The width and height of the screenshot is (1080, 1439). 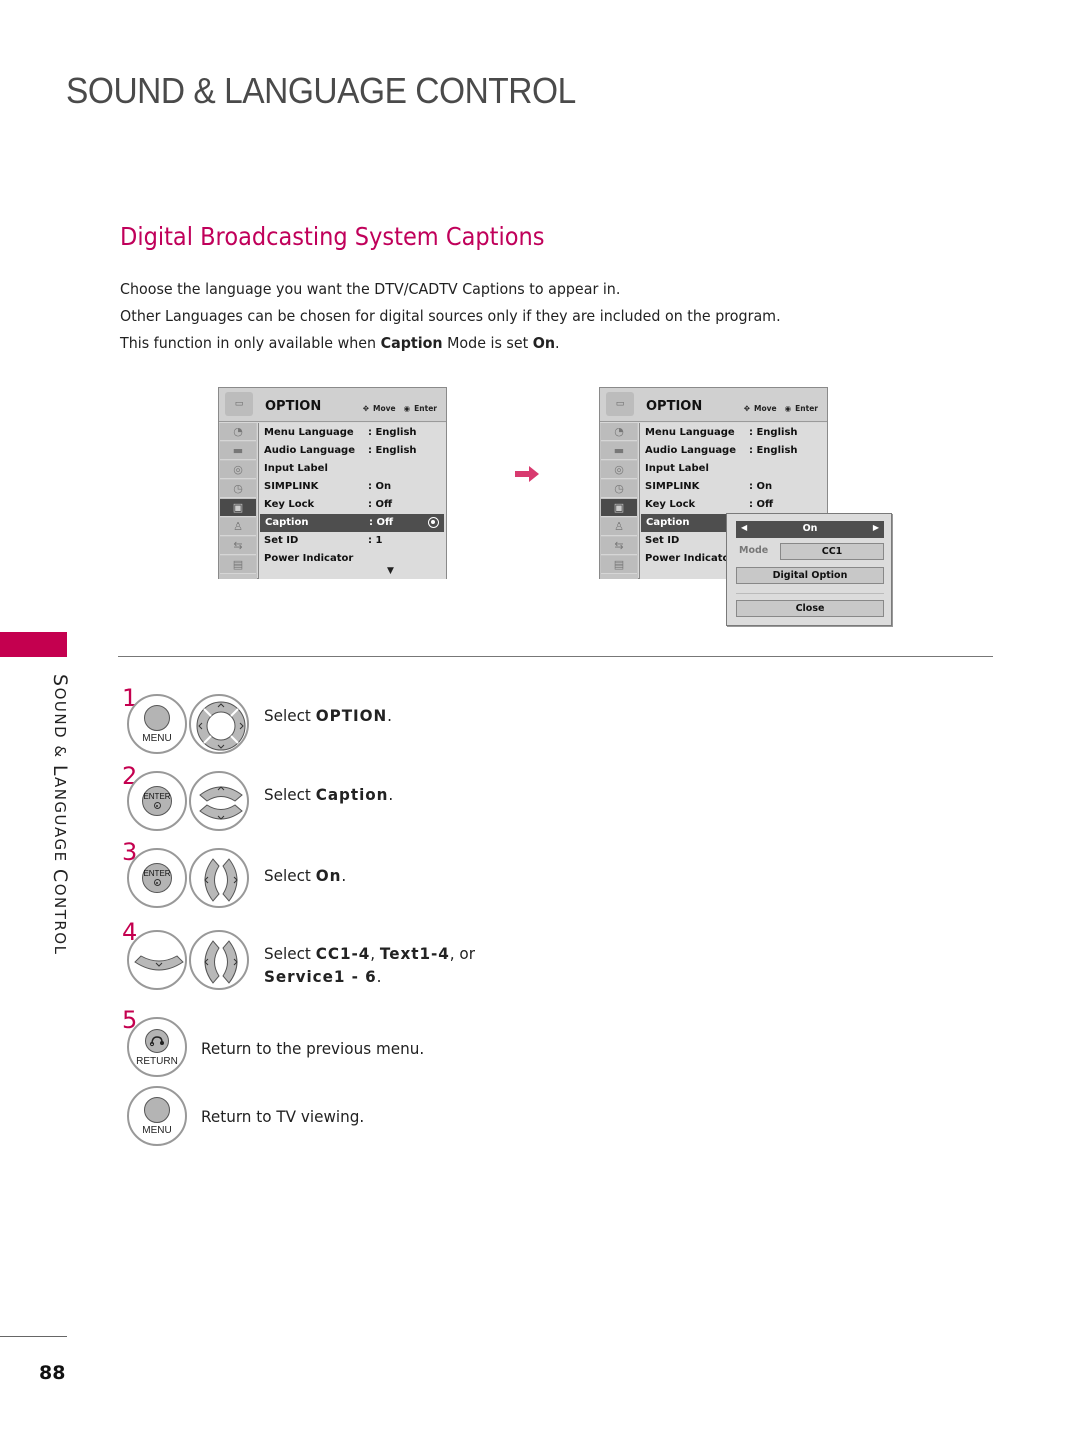 I want to click on close-button: Close, so click(x=810, y=608).